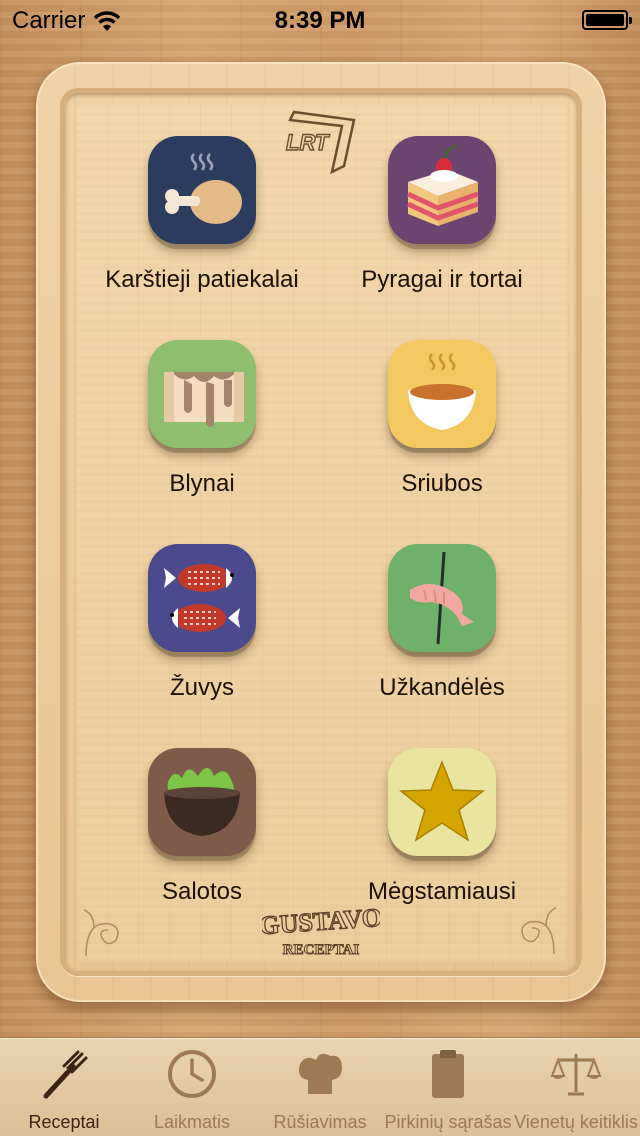 This screenshot has width=640, height=1136. I want to click on receptai-logo-text: RECEPTAI, so click(321, 950).